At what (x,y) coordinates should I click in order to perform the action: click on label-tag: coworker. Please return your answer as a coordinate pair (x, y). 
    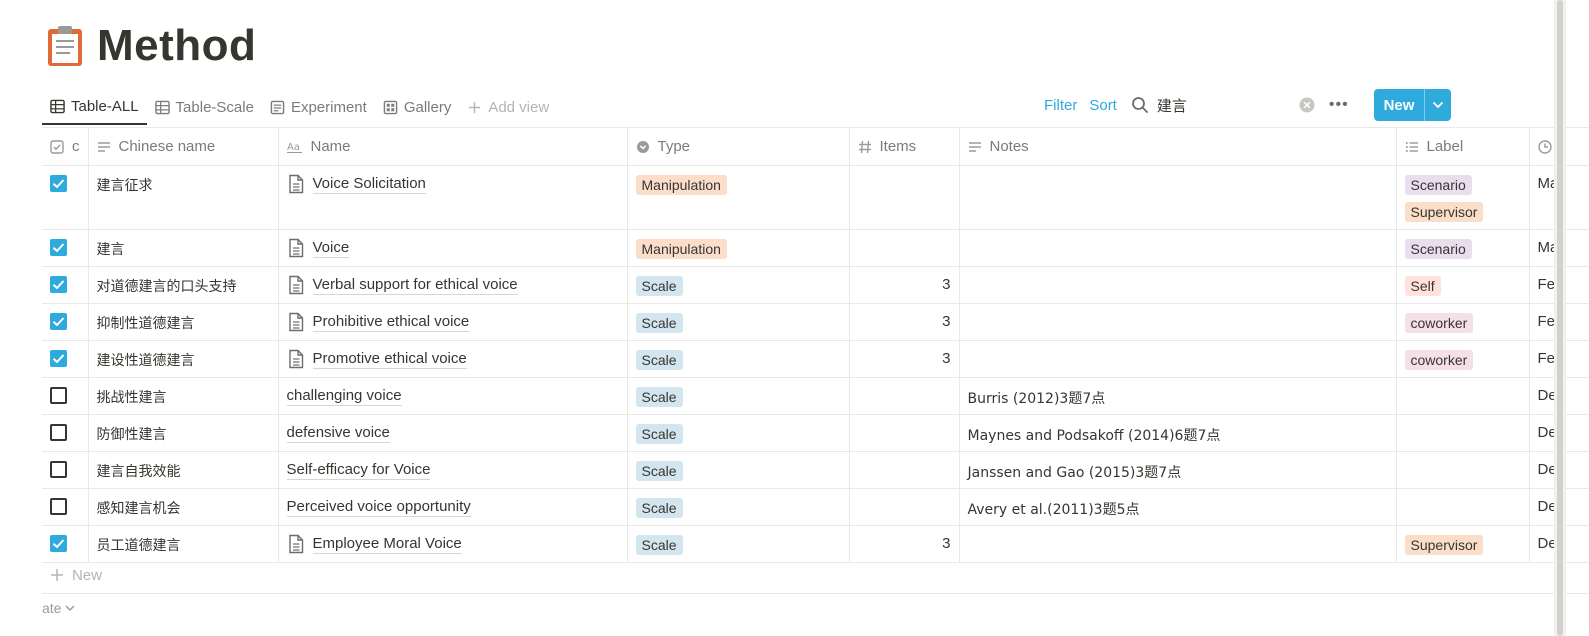
    Looking at the image, I should click on (1439, 323).